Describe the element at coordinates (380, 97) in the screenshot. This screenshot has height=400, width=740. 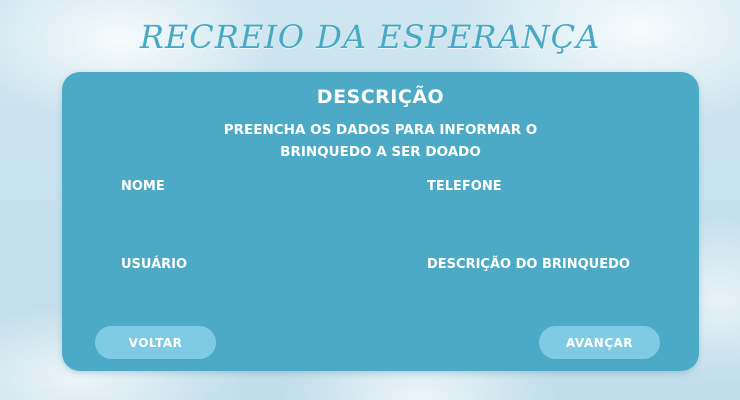
I see `form-heading: DESCRIÇÃO` at that location.